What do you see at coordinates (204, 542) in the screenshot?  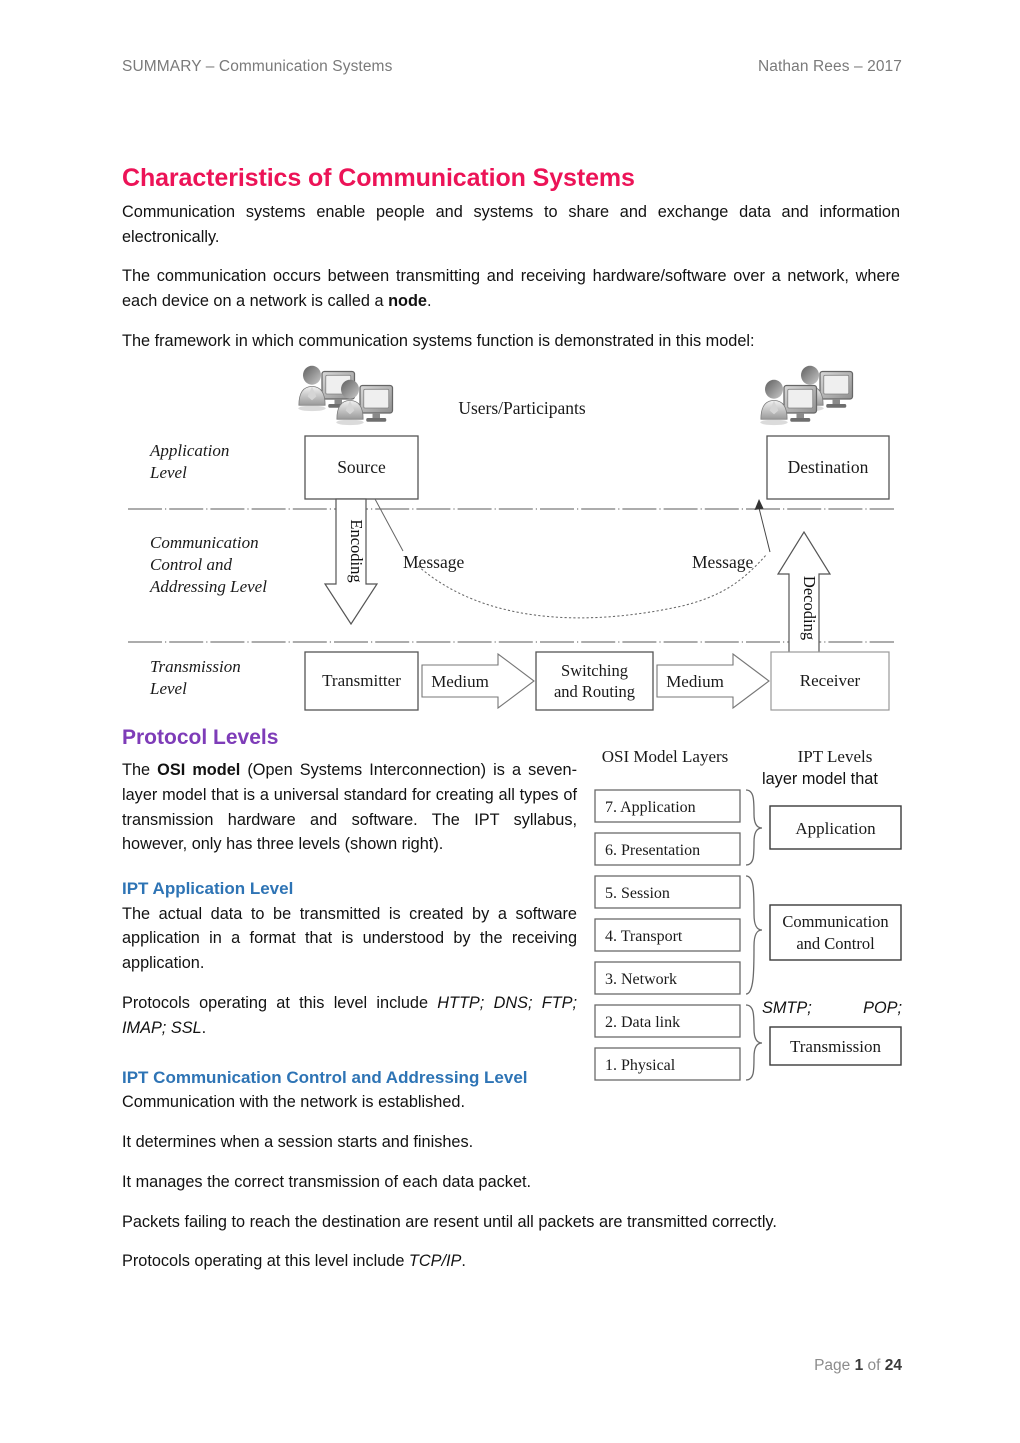 I see `figure-level-comm-line1: Communication` at bounding box center [204, 542].